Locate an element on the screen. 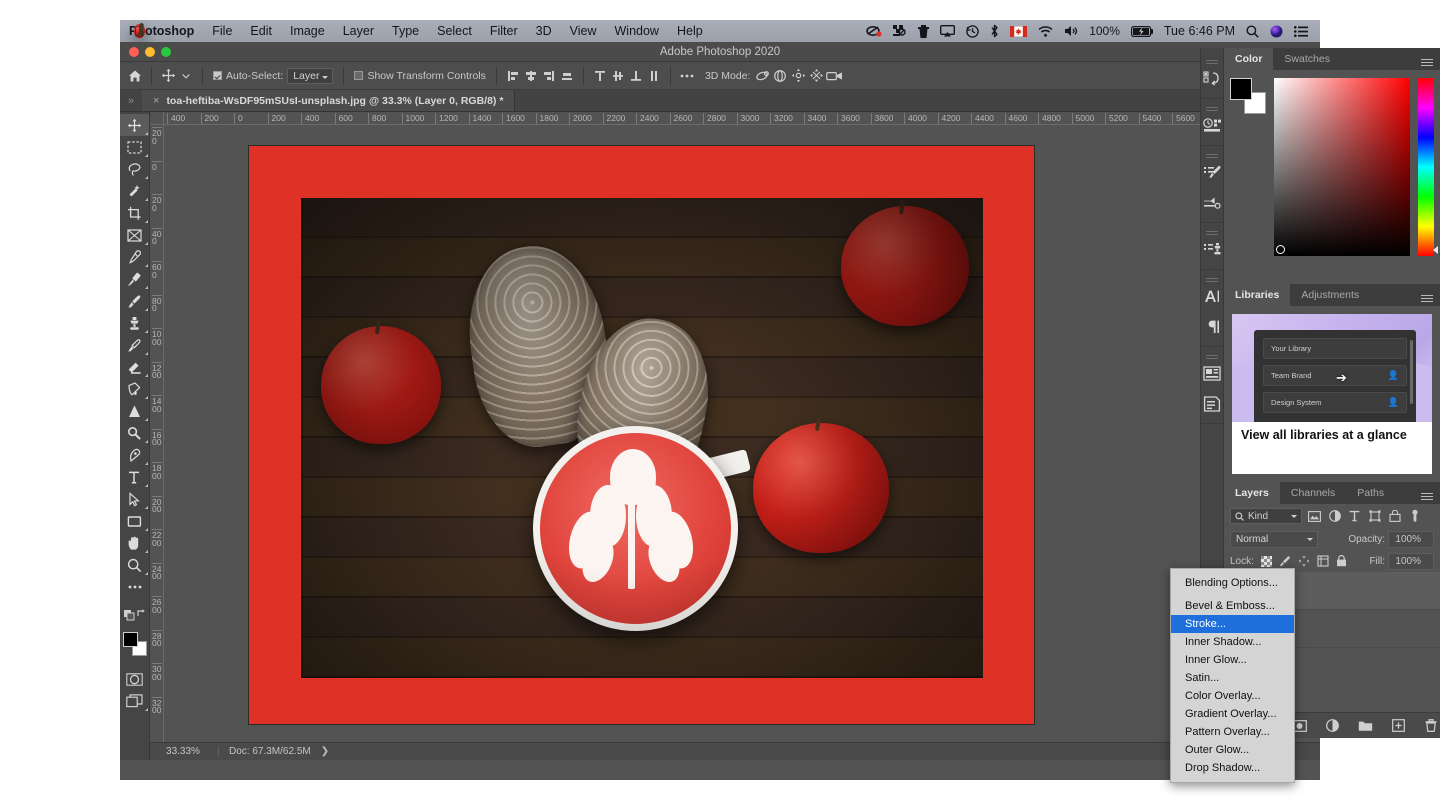 Image resolution: width=1440 pixels, height=800 pixels. edit-toolbar-tool is located at coordinates (134, 587).